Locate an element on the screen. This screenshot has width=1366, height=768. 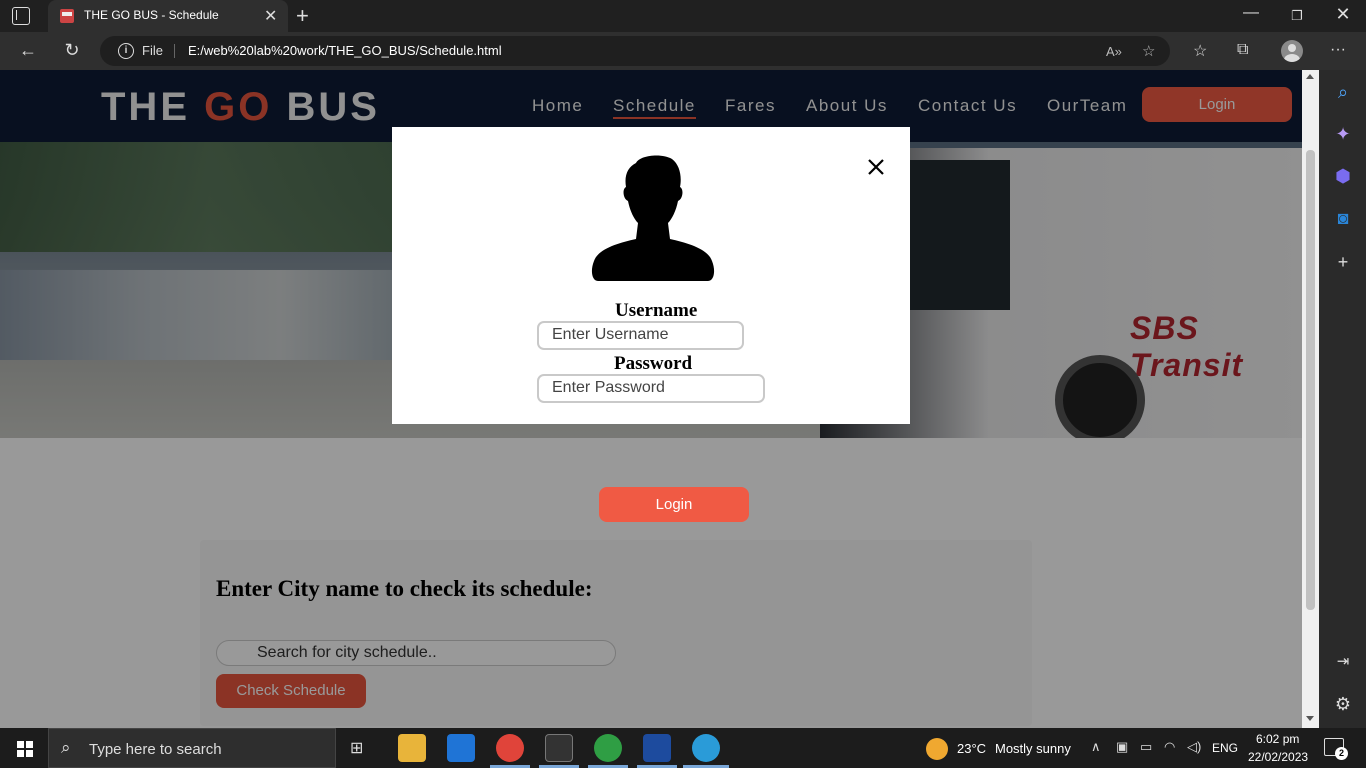
new-tab-icon: + is located at coordinates (302, 16).